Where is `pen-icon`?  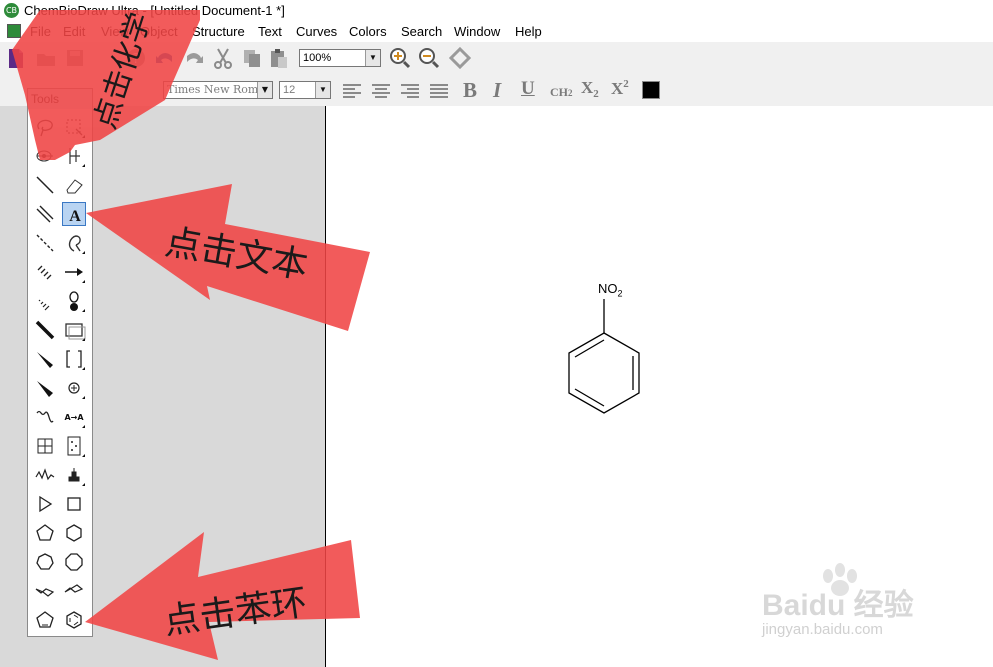 pen-icon is located at coordinates (76, 244).